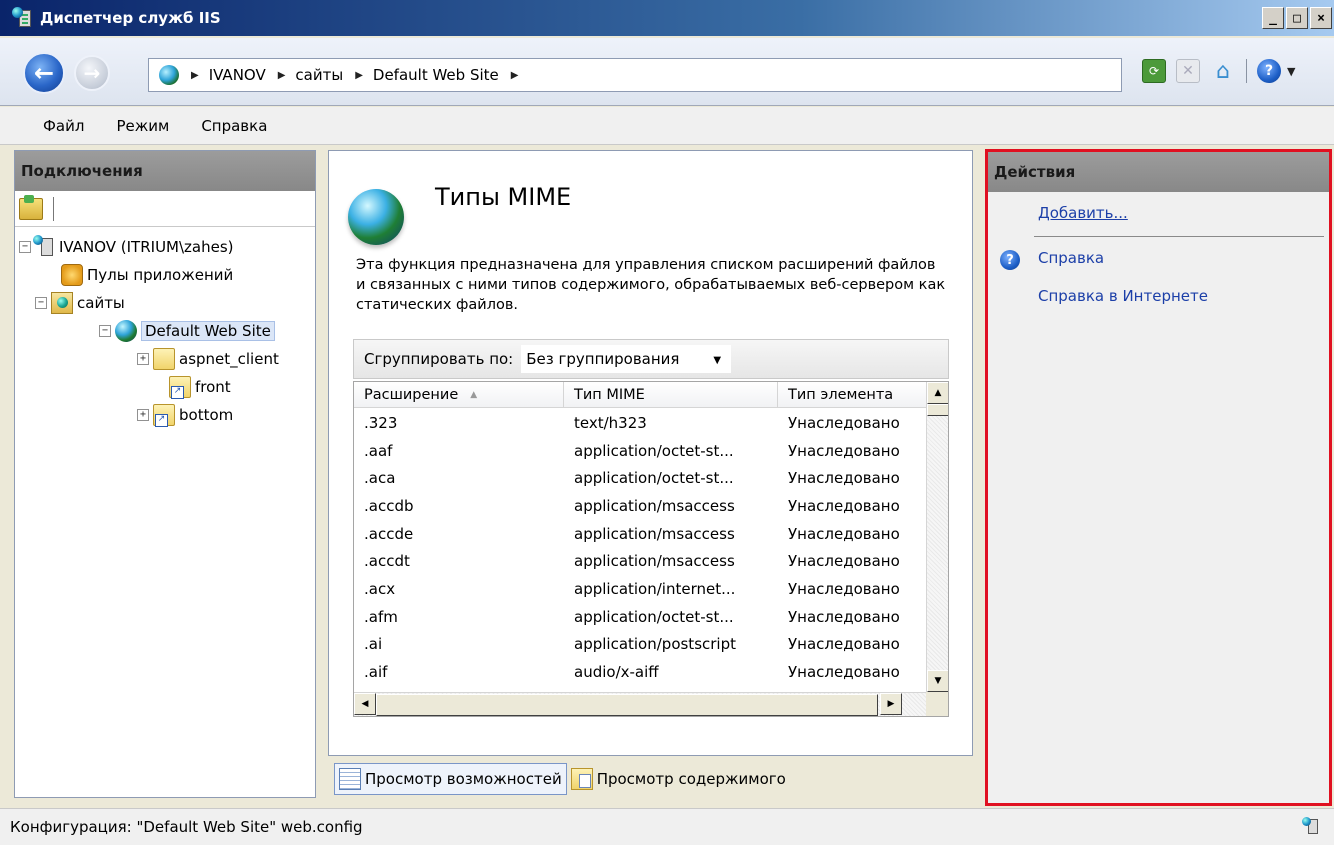 This screenshot has width=1334, height=845. Describe the element at coordinates (130, 18) in the screenshot. I see `window-title: Диспетчер служб IIS` at that location.